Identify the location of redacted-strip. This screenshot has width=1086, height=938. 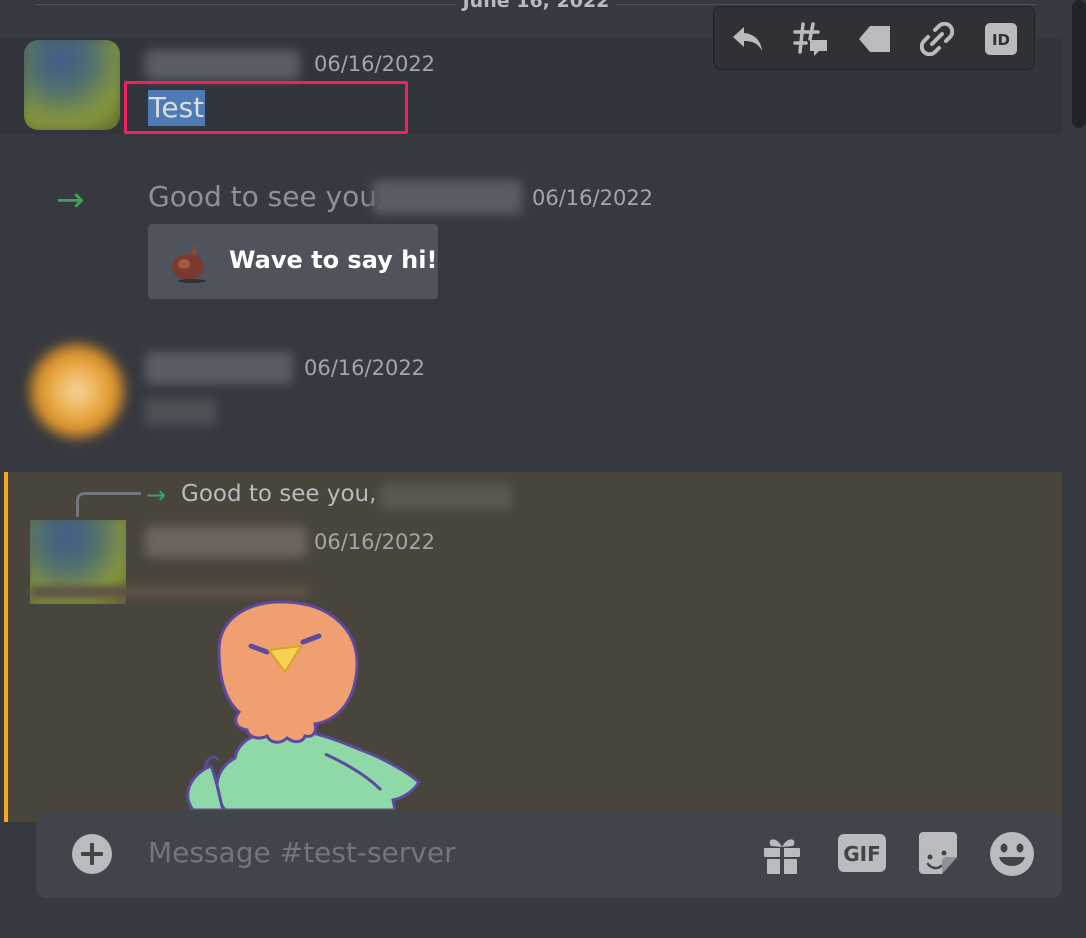
(170, 592).